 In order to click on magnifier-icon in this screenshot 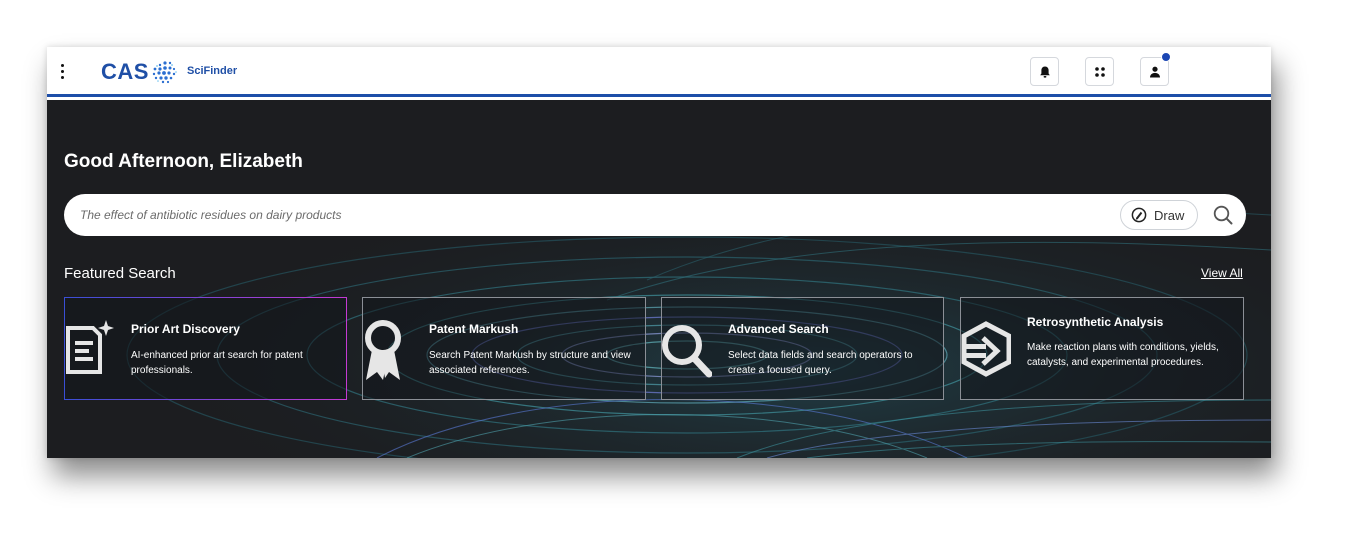, I will do `click(687, 351)`.